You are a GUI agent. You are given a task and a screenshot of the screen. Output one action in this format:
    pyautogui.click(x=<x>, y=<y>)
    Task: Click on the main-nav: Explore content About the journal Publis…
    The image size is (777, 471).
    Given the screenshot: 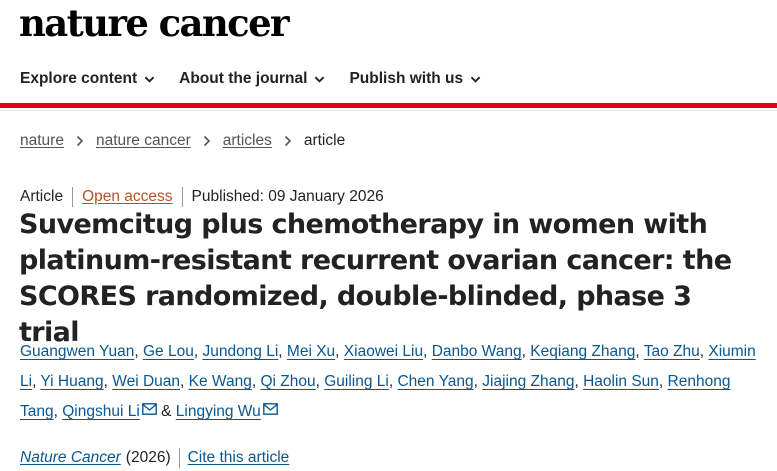 What is the action you would take?
    pyautogui.click(x=262, y=79)
    